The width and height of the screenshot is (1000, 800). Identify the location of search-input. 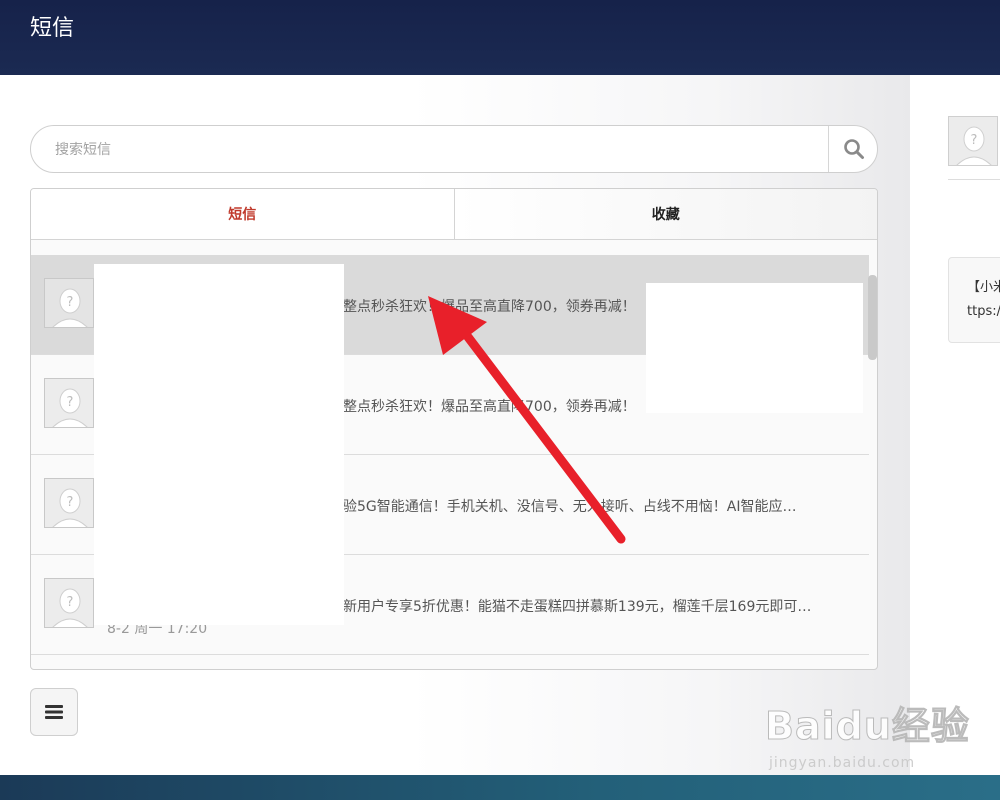
(435, 150).